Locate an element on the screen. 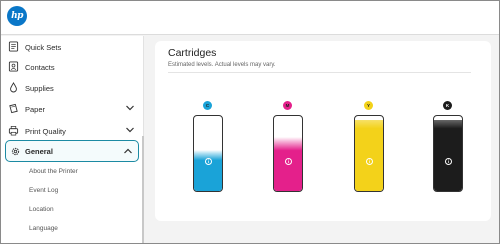 This screenshot has width=500, height=244. sidebar-item-print-quality: Print Quality is located at coordinates (72, 131).